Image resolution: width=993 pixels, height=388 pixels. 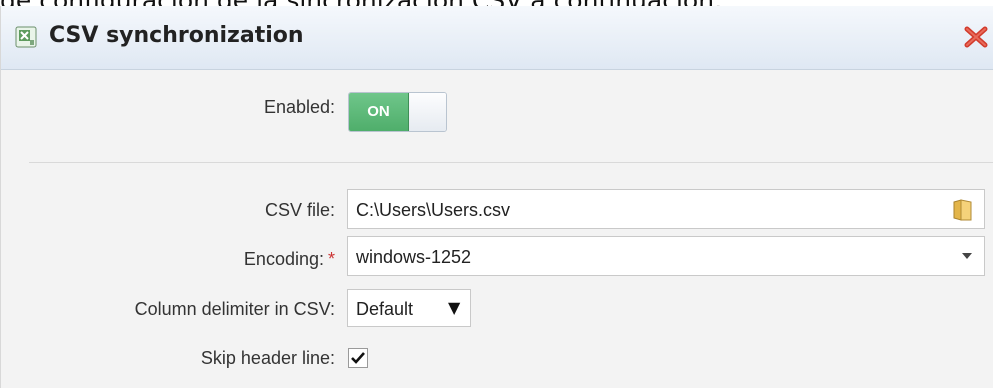 I want to click on csv-file-input: C:\Users\Users.csv, so click(x=666, y=209).